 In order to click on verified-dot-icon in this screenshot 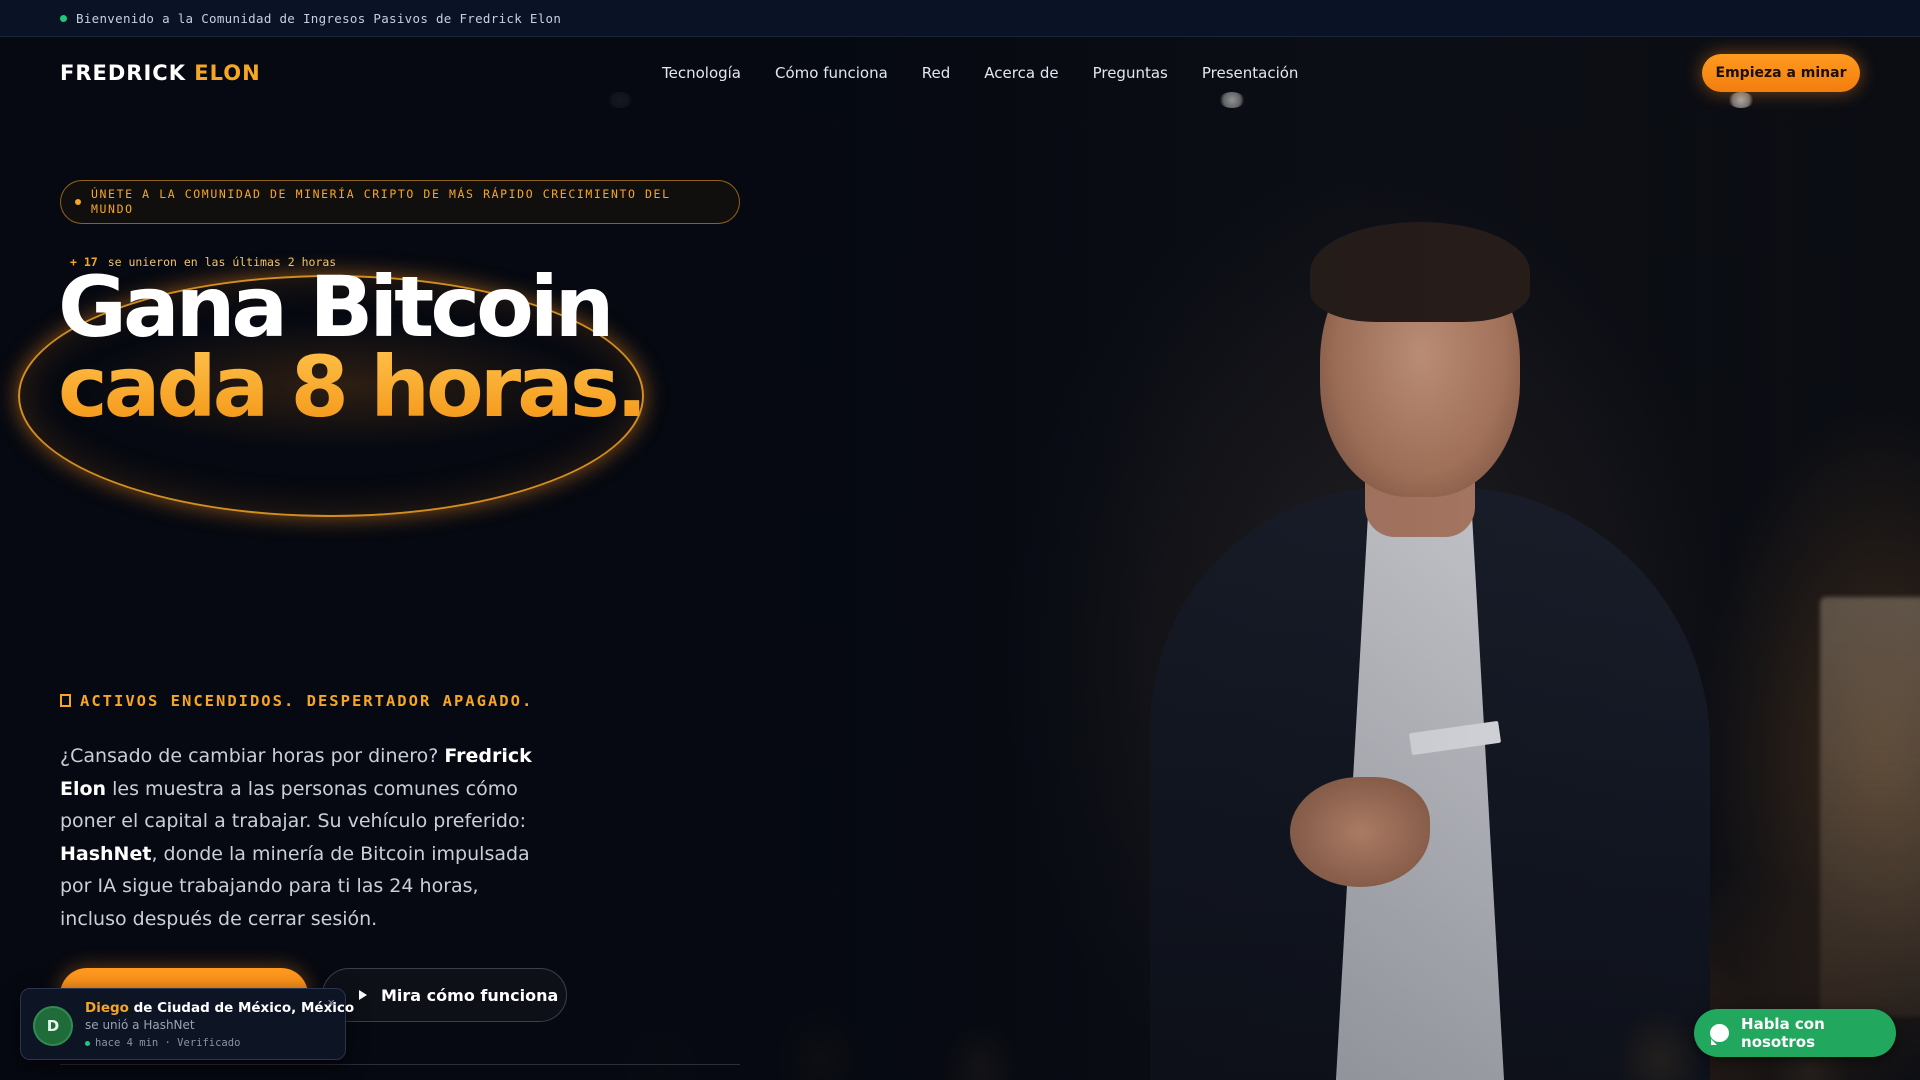, I will do `click(87, 1043)`.